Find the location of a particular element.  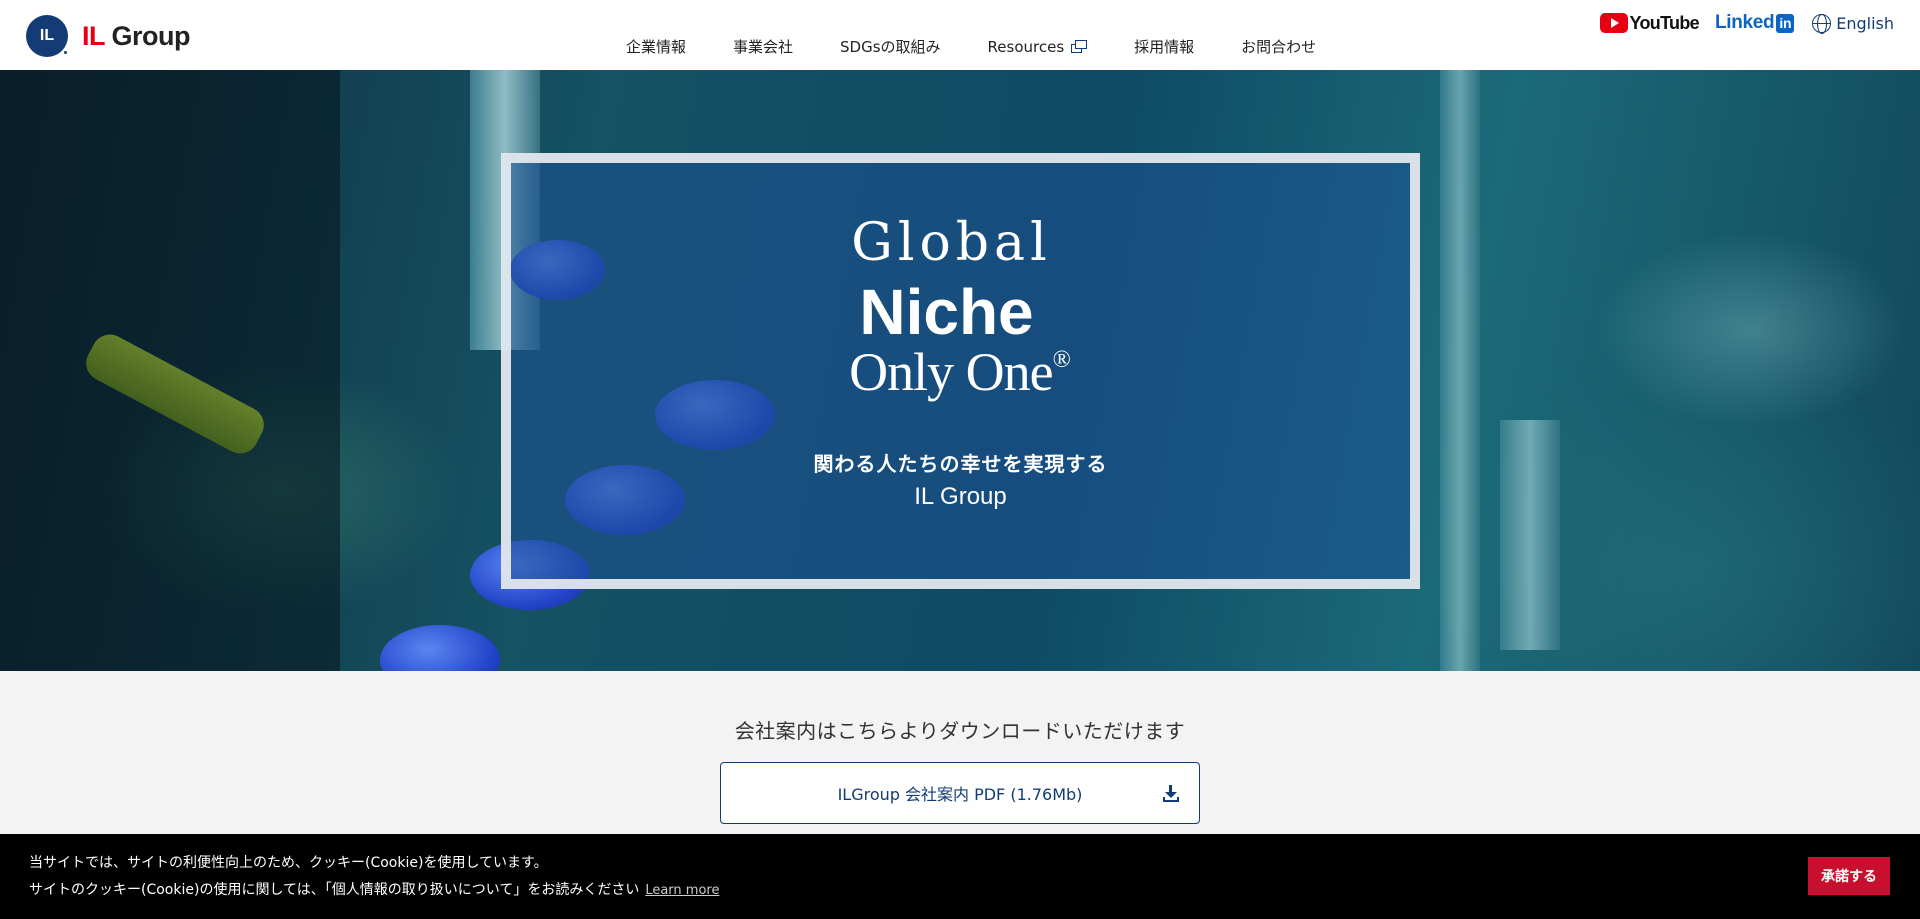

download-pdf-button: ILGroup 会社案内 PDF (1.76Mb) is located at coordinates (960, 793).